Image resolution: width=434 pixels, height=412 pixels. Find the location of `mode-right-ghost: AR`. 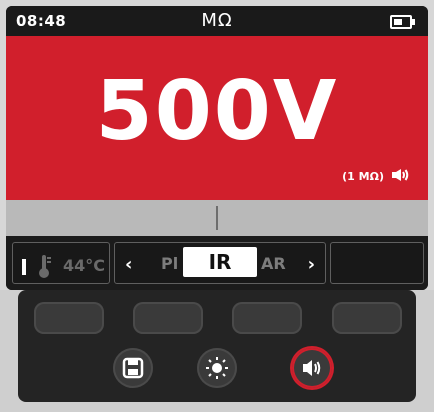

mode-right-ghost: AR is located at coordinates (273, 263).